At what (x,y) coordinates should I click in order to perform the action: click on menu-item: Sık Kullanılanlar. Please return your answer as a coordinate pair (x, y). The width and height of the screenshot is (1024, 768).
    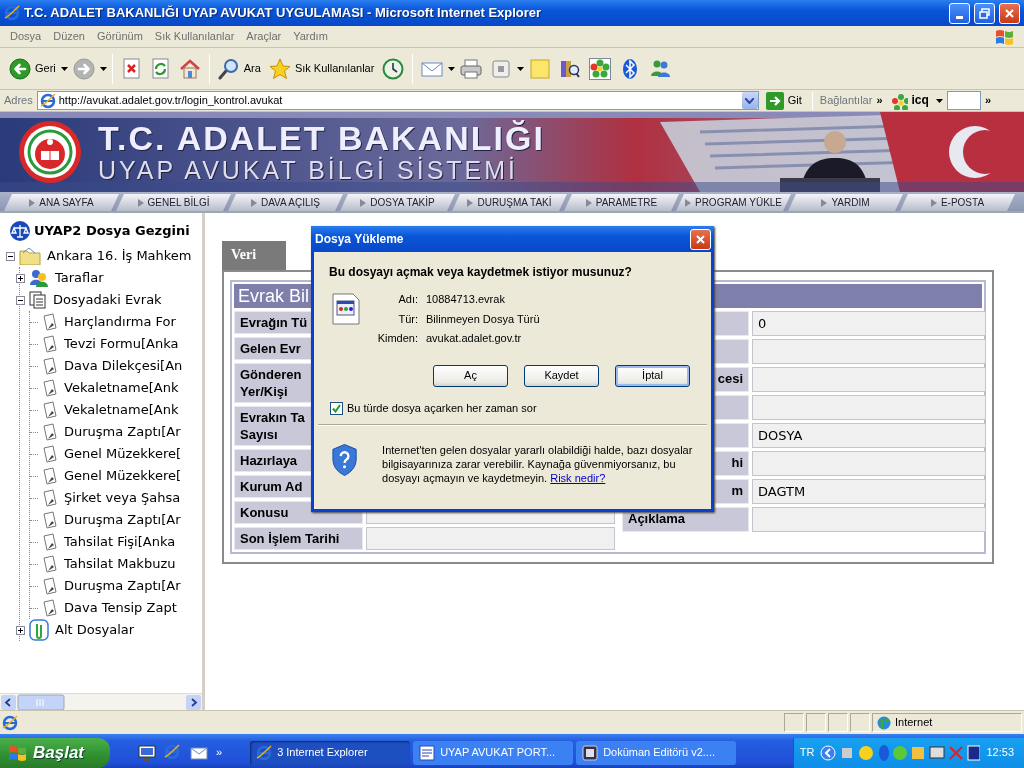
    Looking at the image, I should click on (194, 36).